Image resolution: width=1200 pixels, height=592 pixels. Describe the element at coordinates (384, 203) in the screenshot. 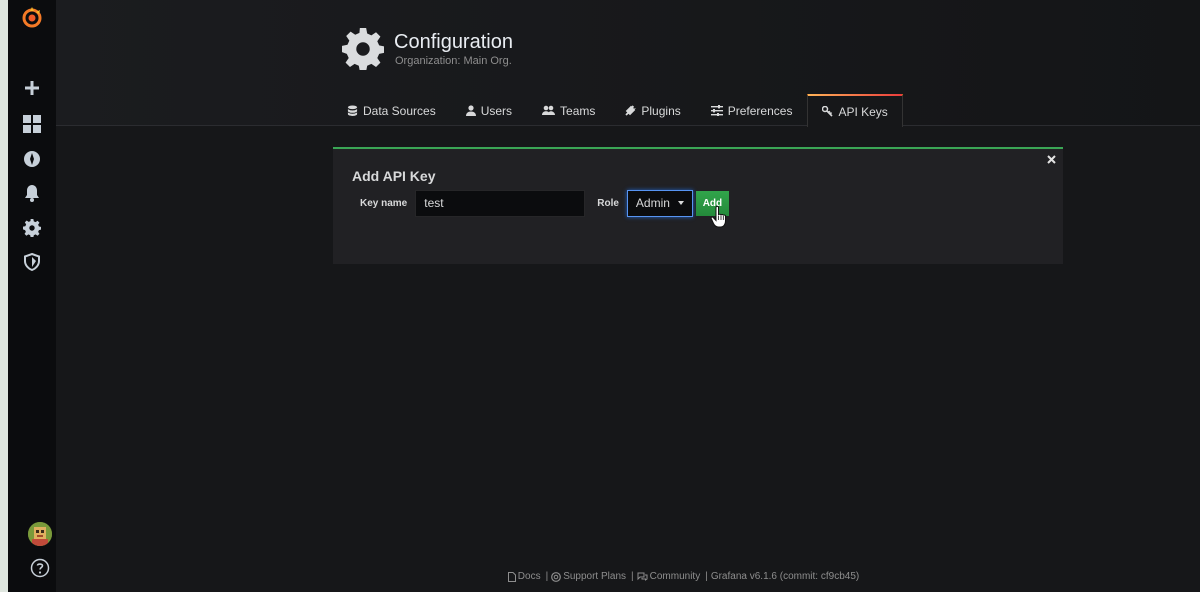

I see `key-name-label: Key name` at that location.